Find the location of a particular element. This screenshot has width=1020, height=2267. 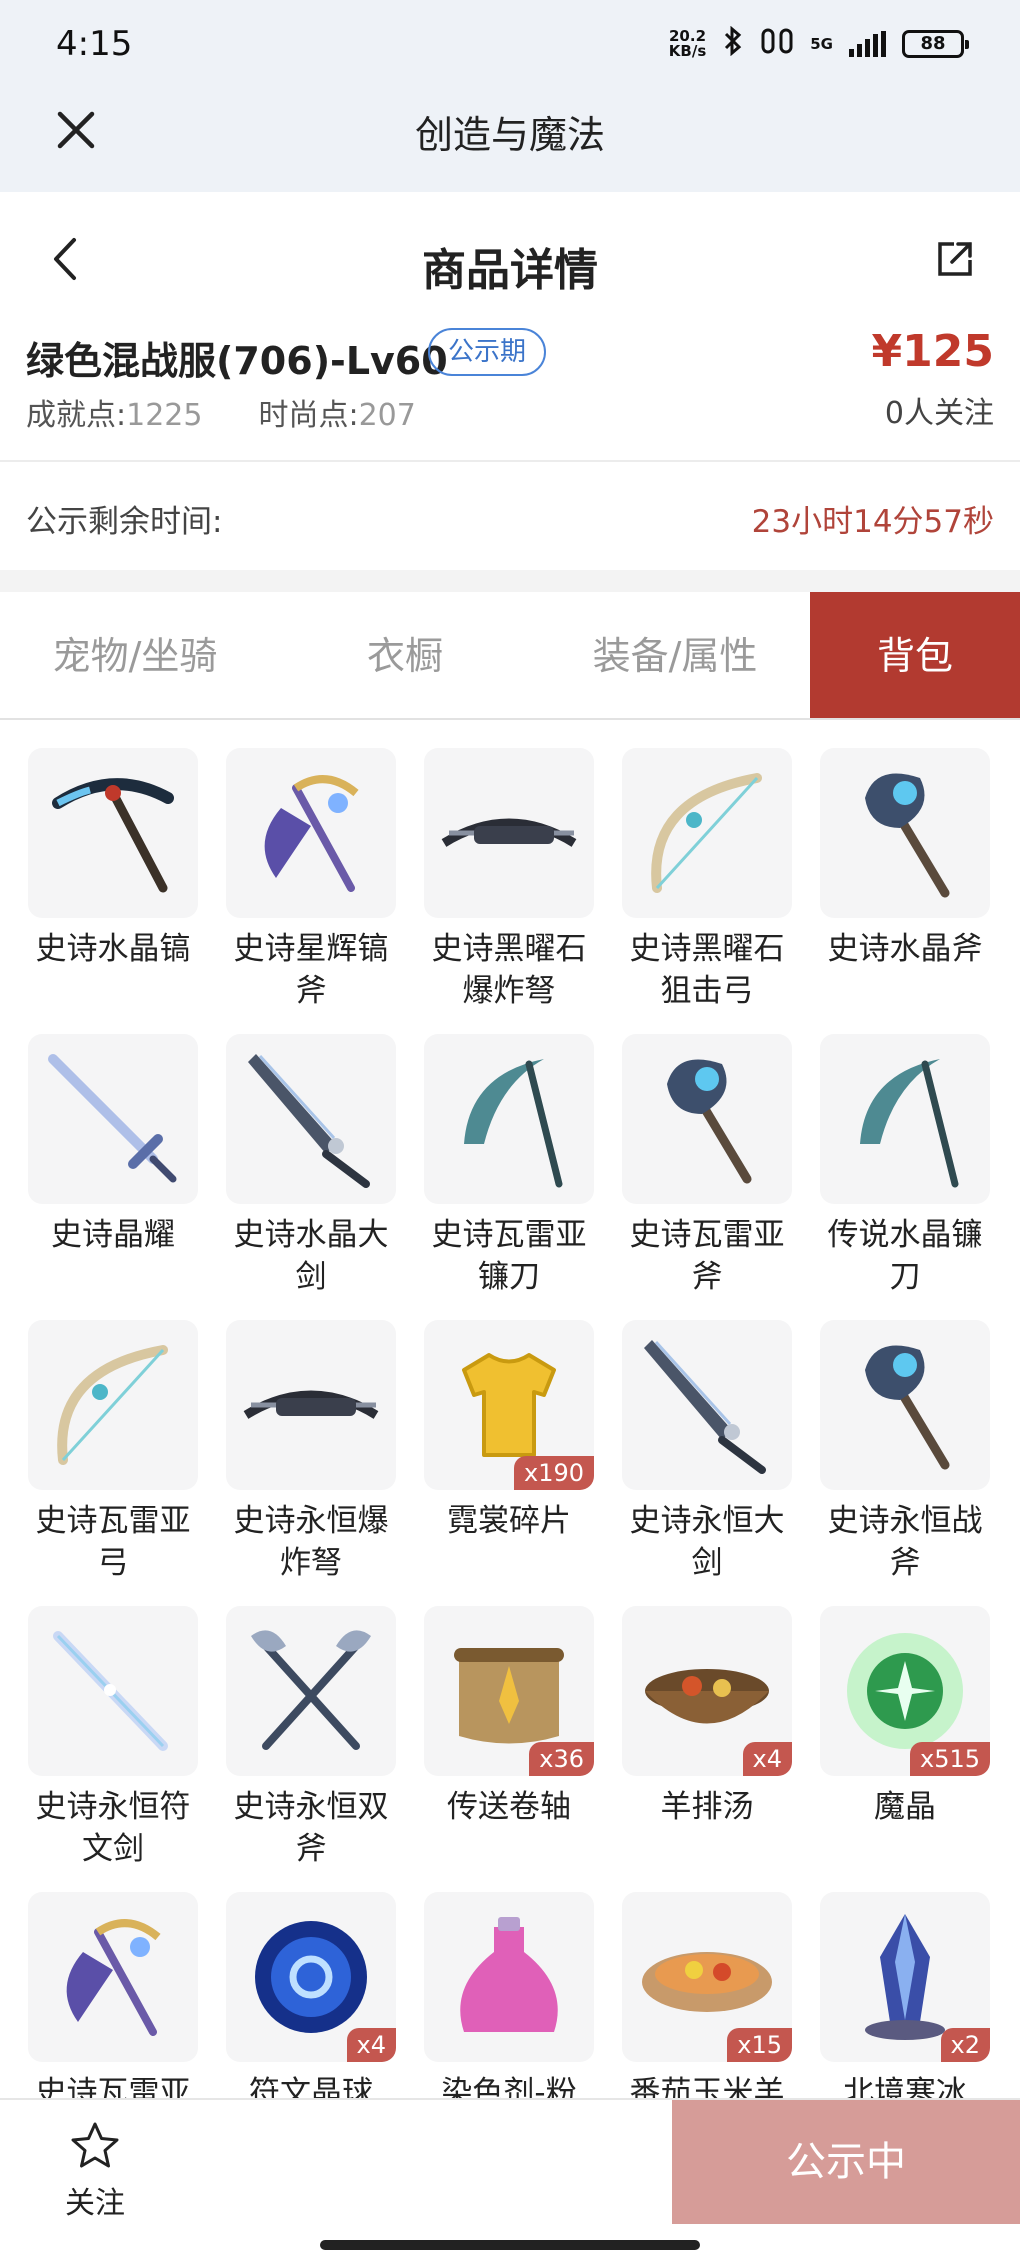

inventory-item-label: 史诗瓦雷亚 is located at coordinates (113, 2086).